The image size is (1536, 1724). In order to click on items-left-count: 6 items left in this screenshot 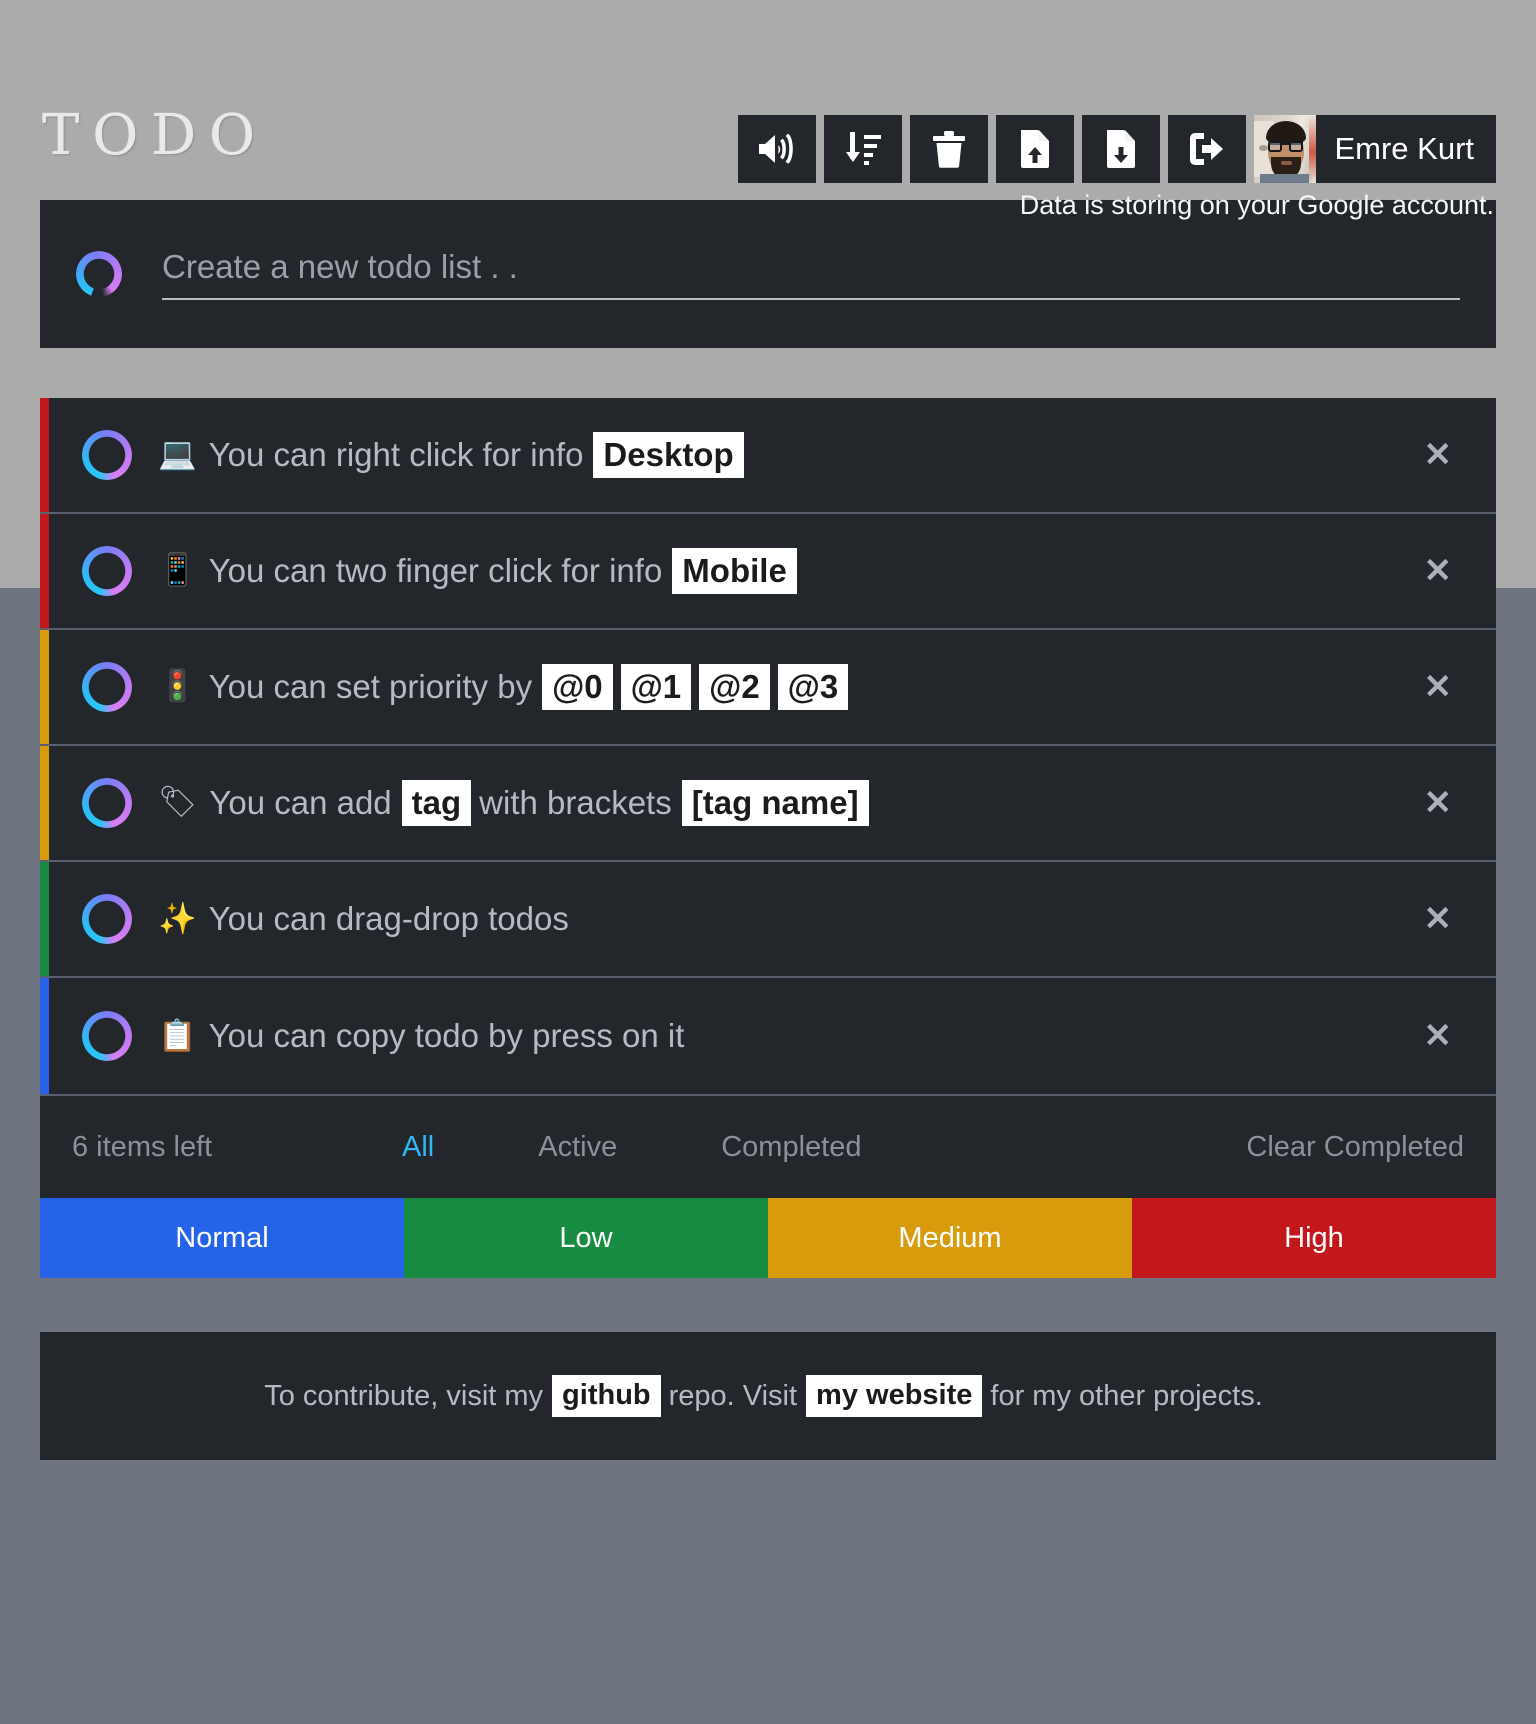, I will do `click(142, 1146)`.